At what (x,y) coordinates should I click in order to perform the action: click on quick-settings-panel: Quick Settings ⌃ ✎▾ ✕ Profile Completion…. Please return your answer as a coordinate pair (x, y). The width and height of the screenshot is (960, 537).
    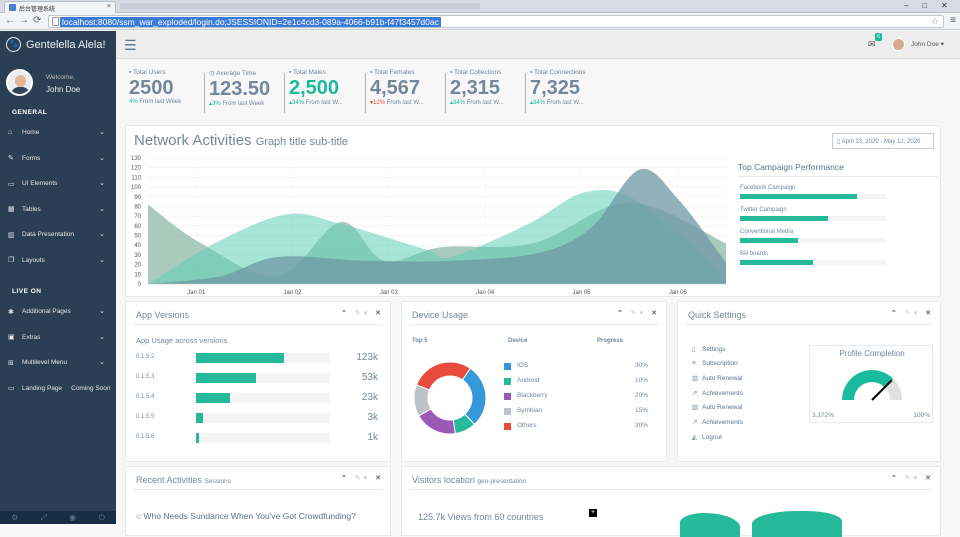
    Looking at the image, I should click on (809, 381).